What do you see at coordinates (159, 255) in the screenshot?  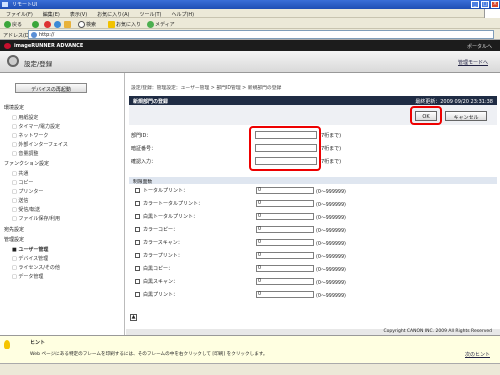 I see `limit-row: カラープリント：` at bounding box center [159, 255].